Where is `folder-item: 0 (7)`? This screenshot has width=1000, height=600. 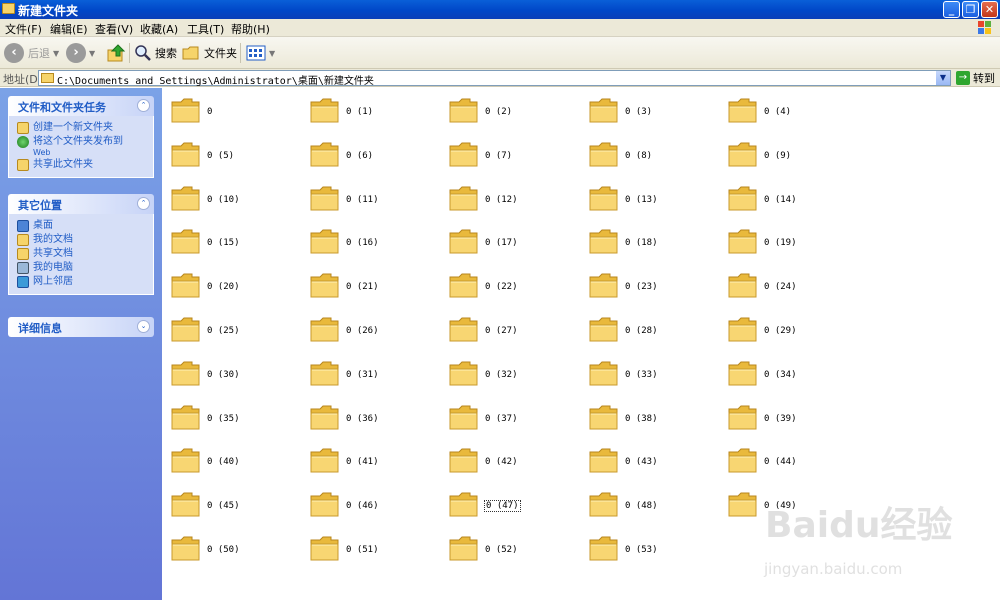 folder-item: 0 (7) is located at coordinates (513, 156).